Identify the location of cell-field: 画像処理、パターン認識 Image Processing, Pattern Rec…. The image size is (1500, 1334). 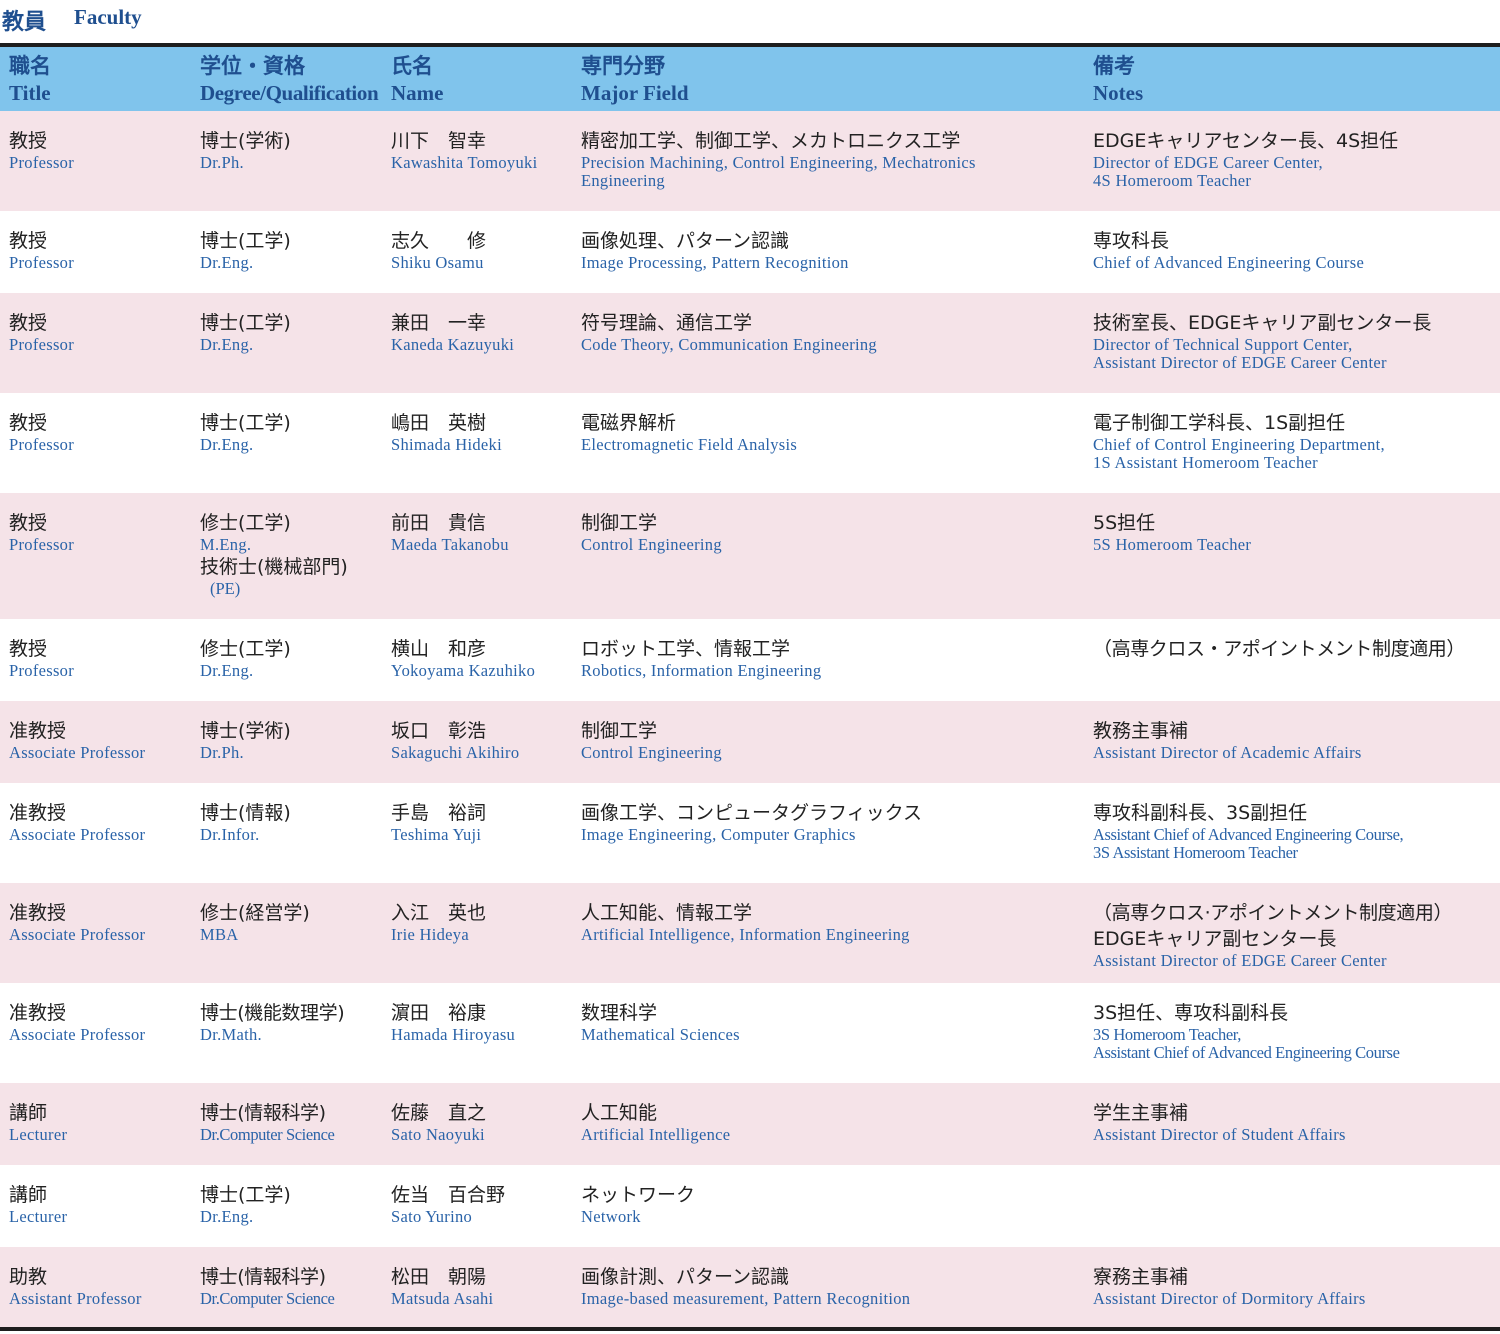
(833, 241).